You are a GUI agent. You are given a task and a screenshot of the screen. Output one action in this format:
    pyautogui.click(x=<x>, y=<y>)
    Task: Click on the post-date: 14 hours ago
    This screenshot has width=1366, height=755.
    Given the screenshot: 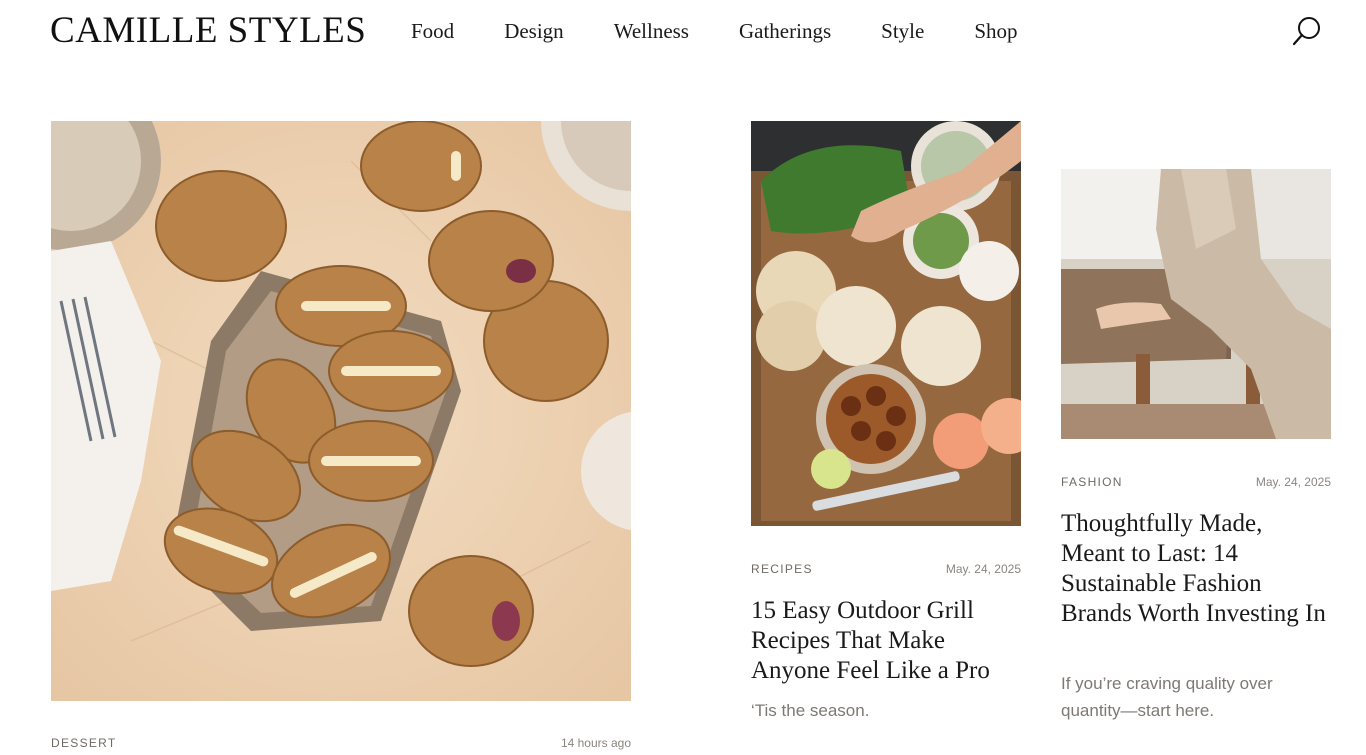 What is the action you would take?
    pyautogui.click(x=595, y=743)
    